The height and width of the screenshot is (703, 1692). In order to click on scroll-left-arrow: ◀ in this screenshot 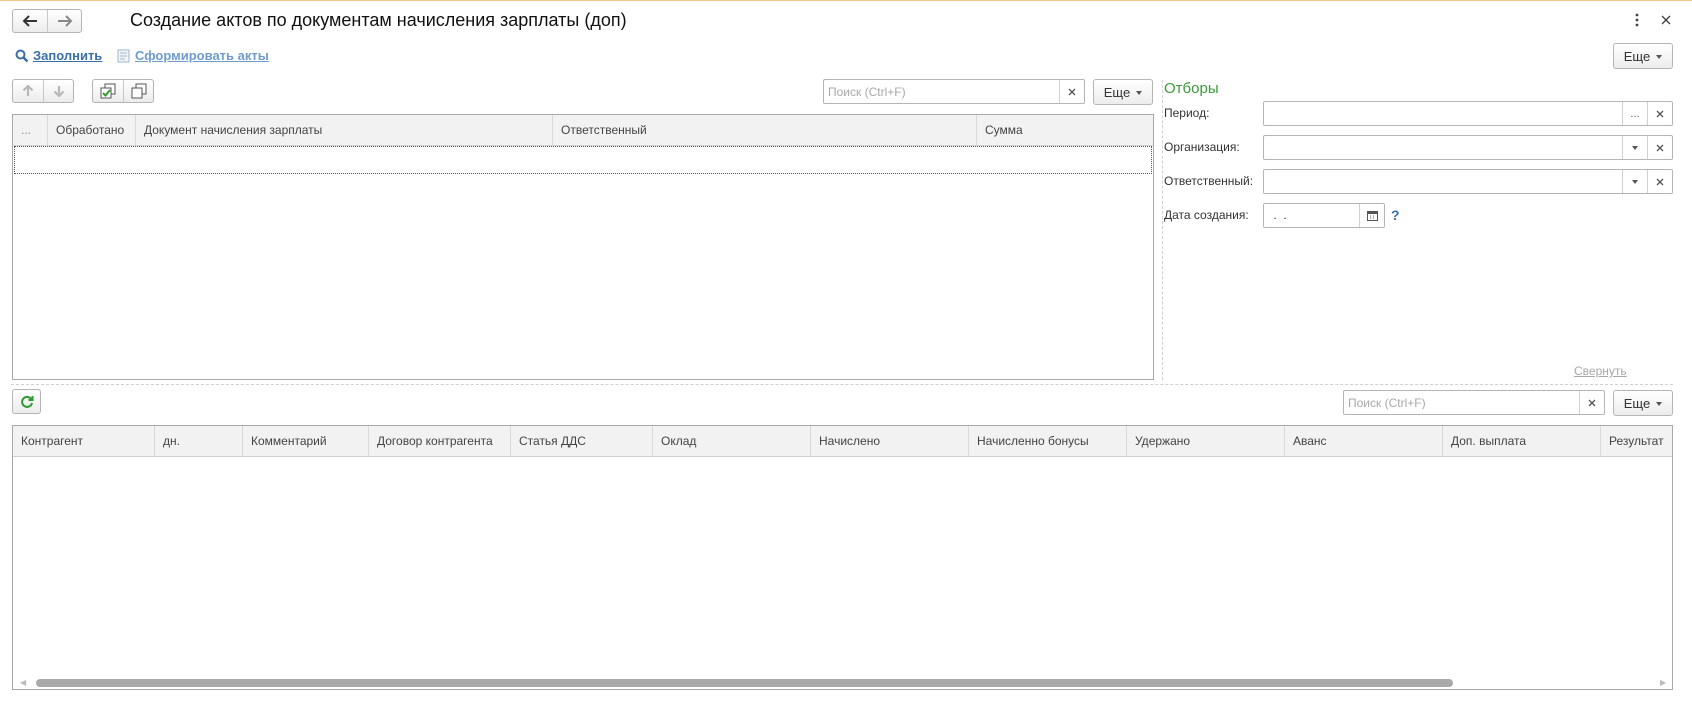, I will do `click(23, 682)`.